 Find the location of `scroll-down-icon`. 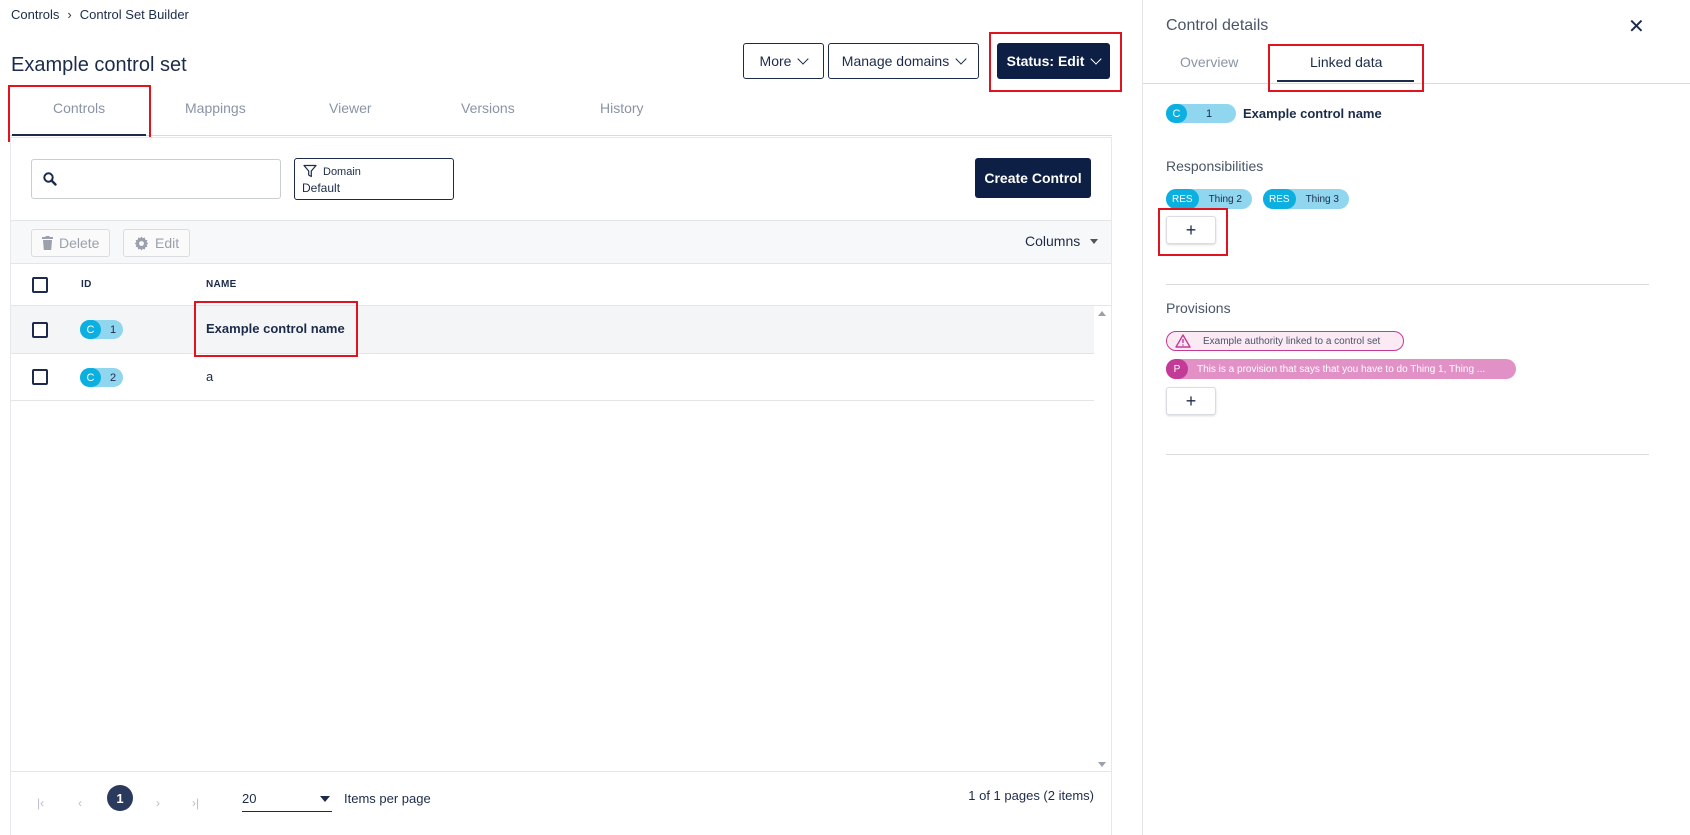

scroll-down-icon is located at coordinates (1102, 764).